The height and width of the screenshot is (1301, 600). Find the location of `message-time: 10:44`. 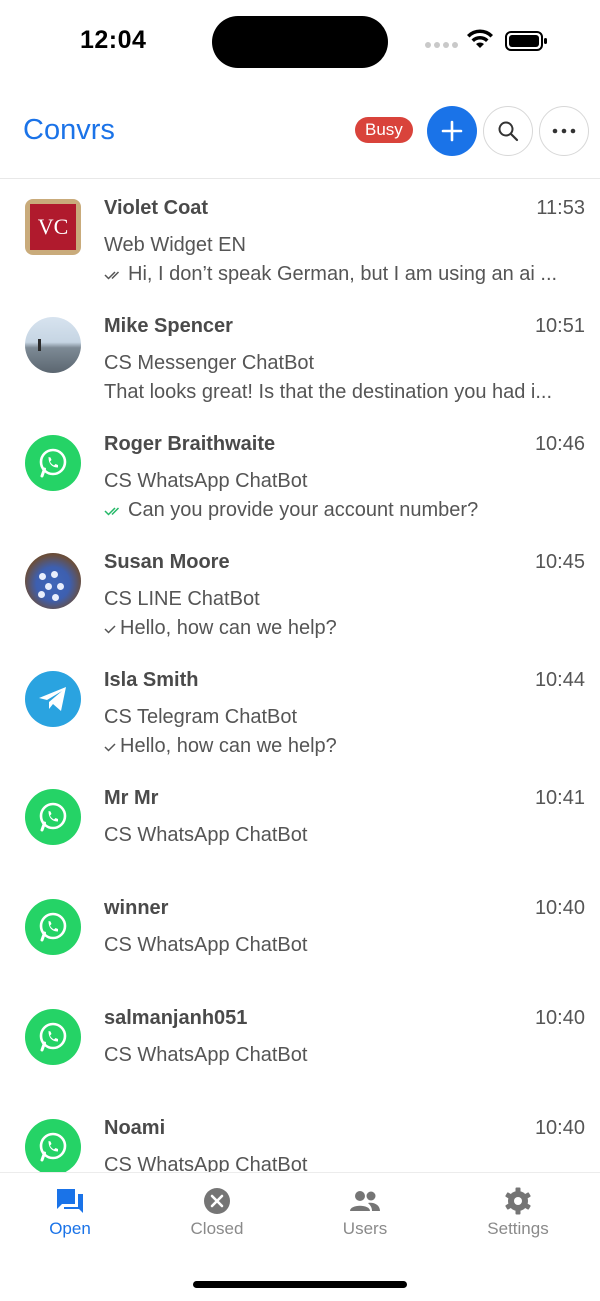

message-time: 10:44 is located at coordinates (559, 680).